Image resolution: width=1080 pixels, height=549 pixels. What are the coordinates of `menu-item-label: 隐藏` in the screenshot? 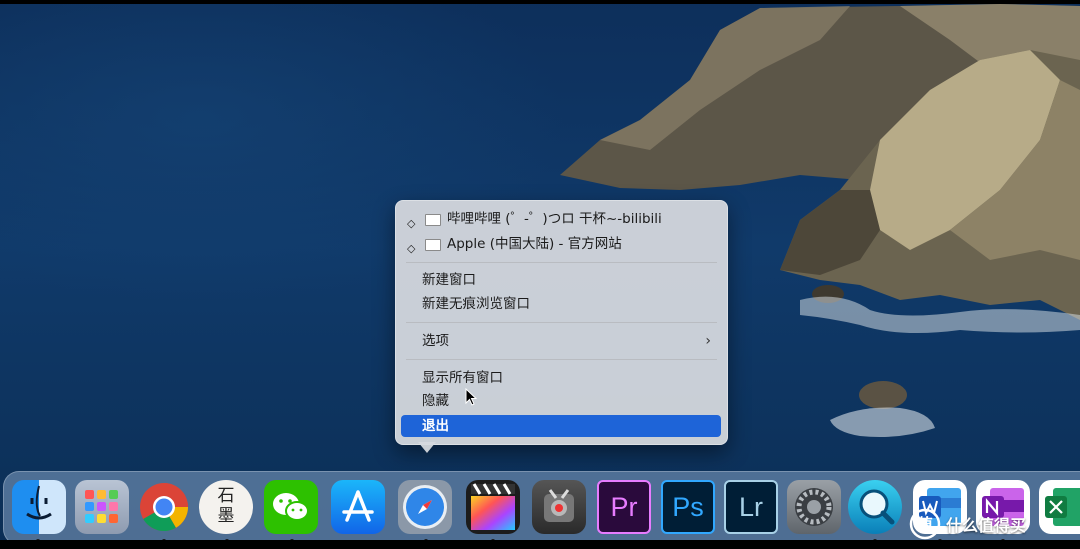 It's located at (435, 401).